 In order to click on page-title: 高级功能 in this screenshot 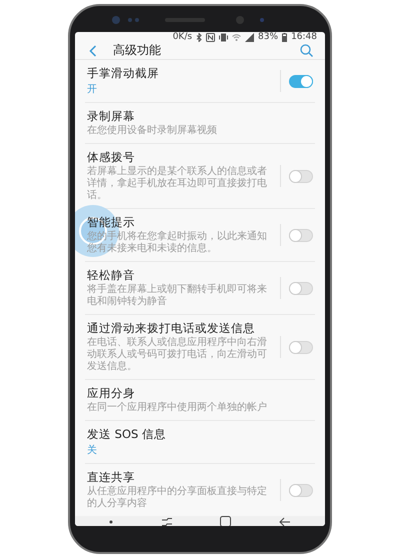, I will do `click(137, 50)`.